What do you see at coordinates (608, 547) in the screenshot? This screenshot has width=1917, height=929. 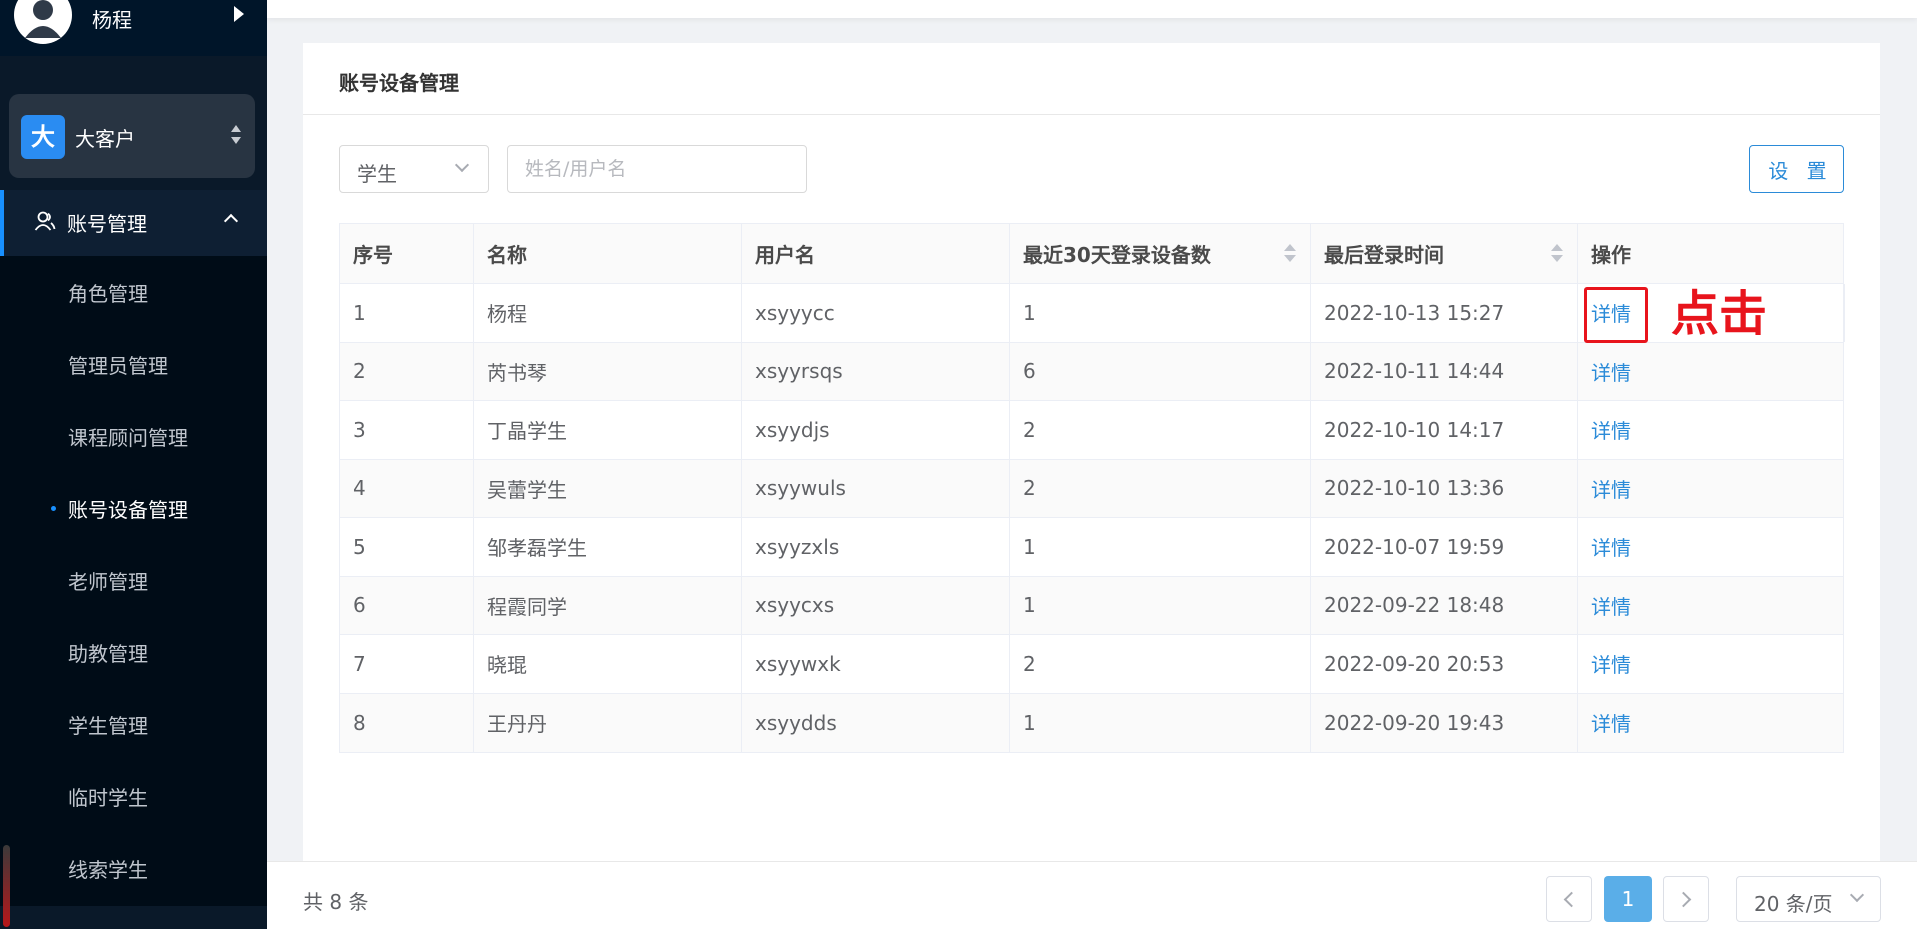 I see `cell-name: 邹孝磊学生` at bounding box center [608, 547].